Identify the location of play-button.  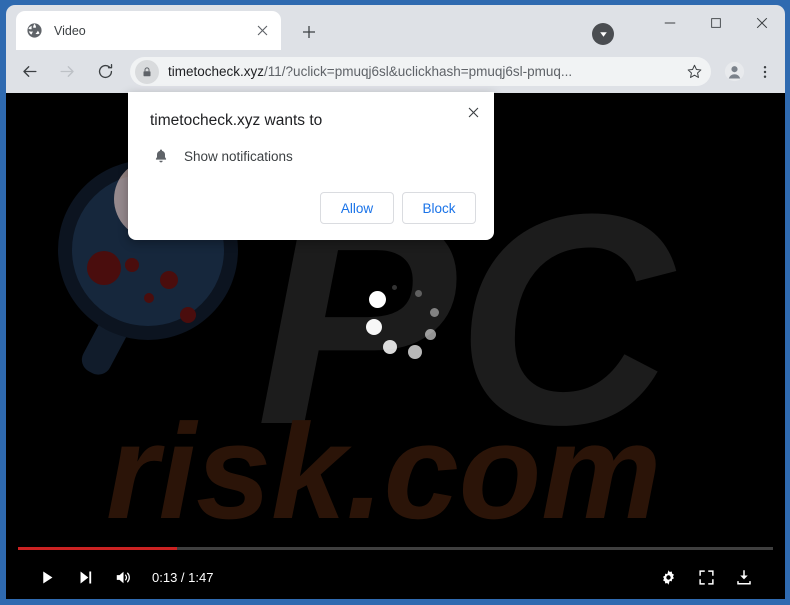
(47, 577).